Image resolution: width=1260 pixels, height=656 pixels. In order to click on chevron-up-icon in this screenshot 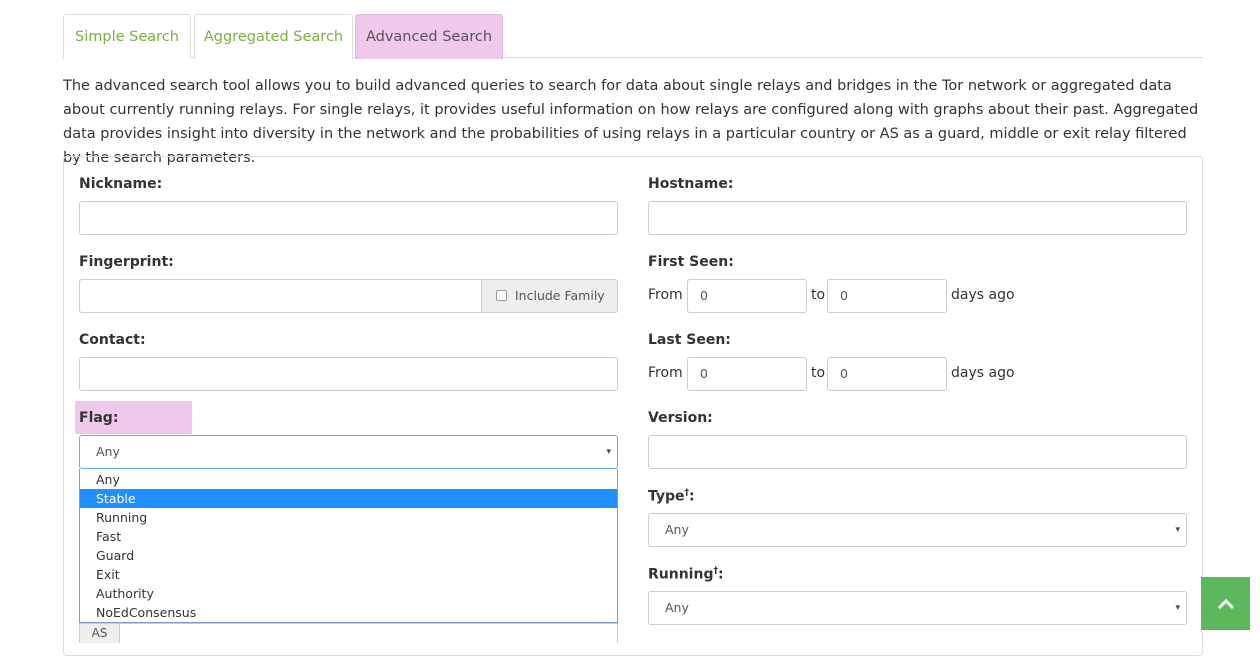, I will do `click(1225, 603)`.